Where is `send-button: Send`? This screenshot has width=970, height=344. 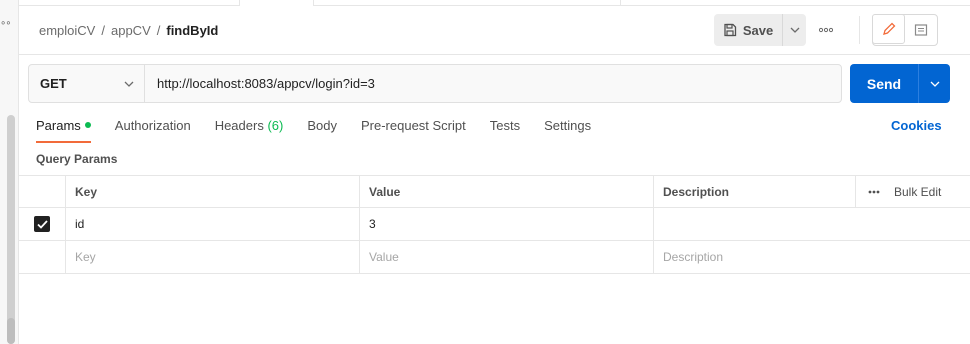 send-button: Send is located at coordinates (884, 83).